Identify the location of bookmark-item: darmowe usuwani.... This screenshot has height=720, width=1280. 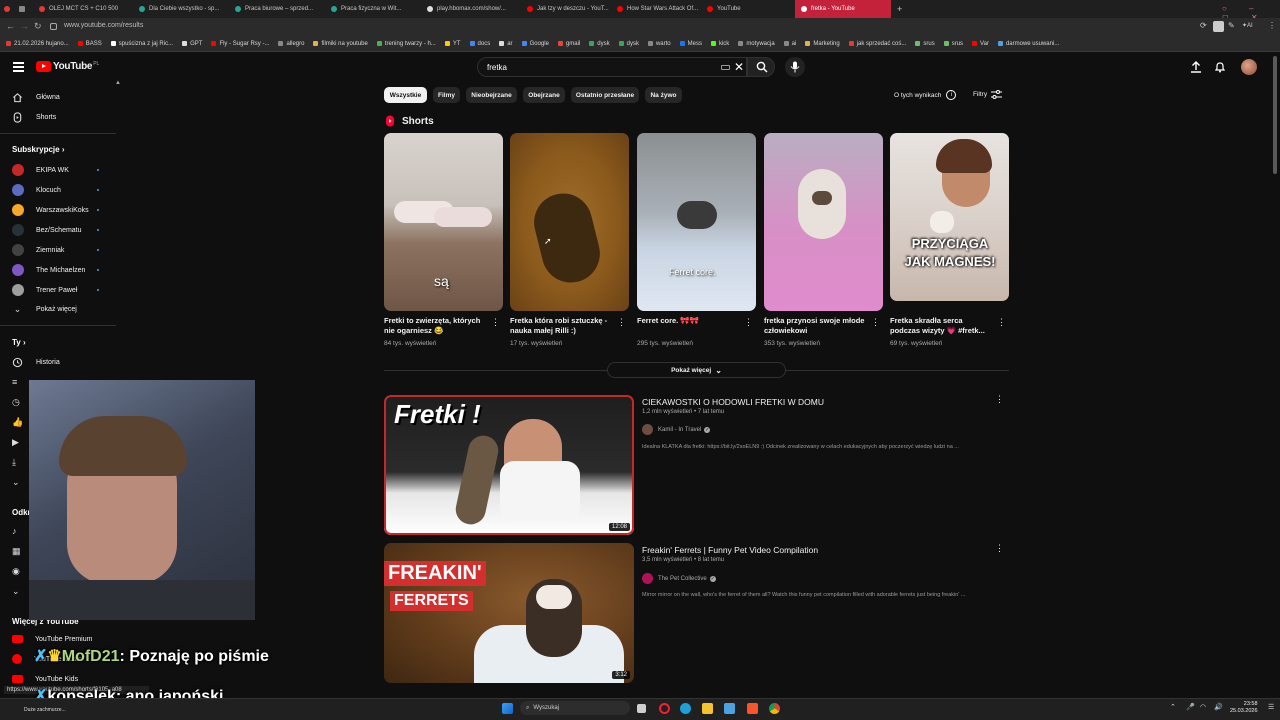
(1028, 44).